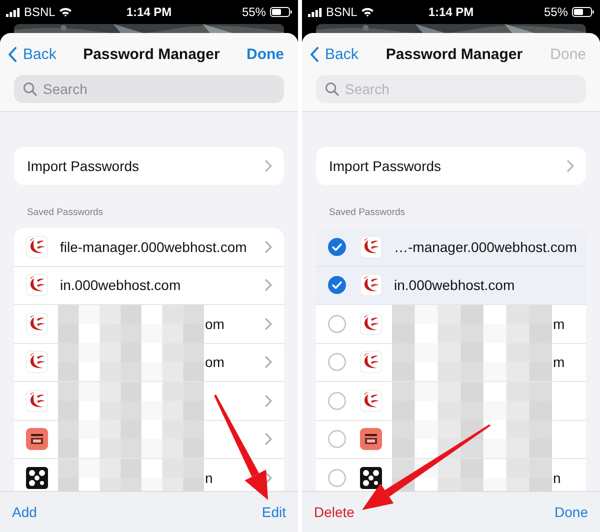  I want to click on toolbar-button: Delete, so click(334, 512).